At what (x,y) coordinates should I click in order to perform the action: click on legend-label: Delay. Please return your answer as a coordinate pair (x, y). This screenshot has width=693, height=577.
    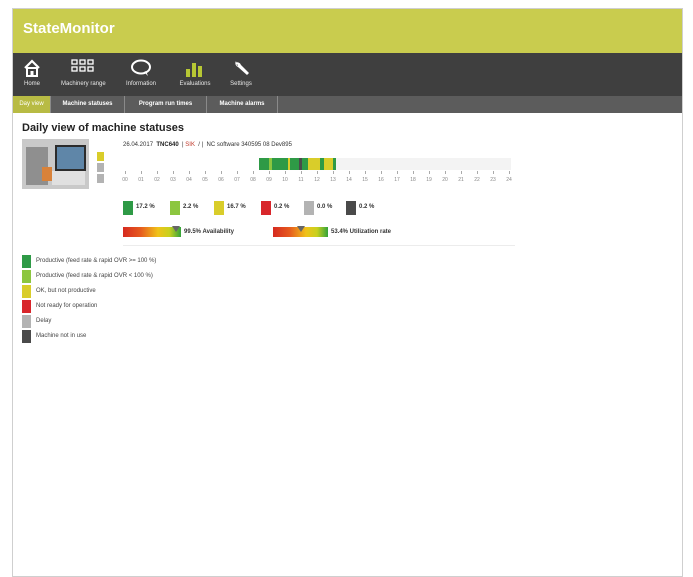
    Looking at the image, I should click on (44, 321).